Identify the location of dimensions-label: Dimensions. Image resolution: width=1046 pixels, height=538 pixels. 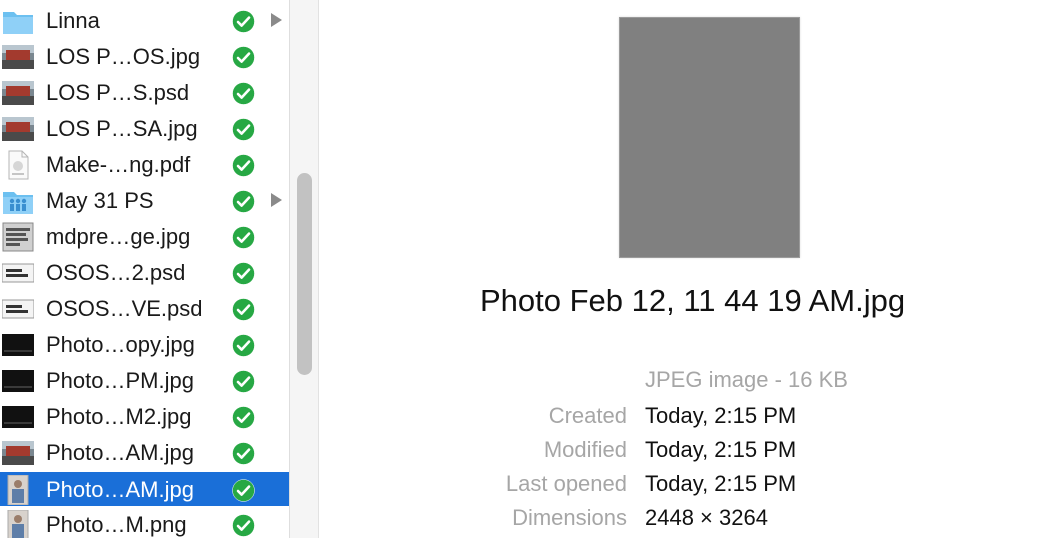
(569, 517).